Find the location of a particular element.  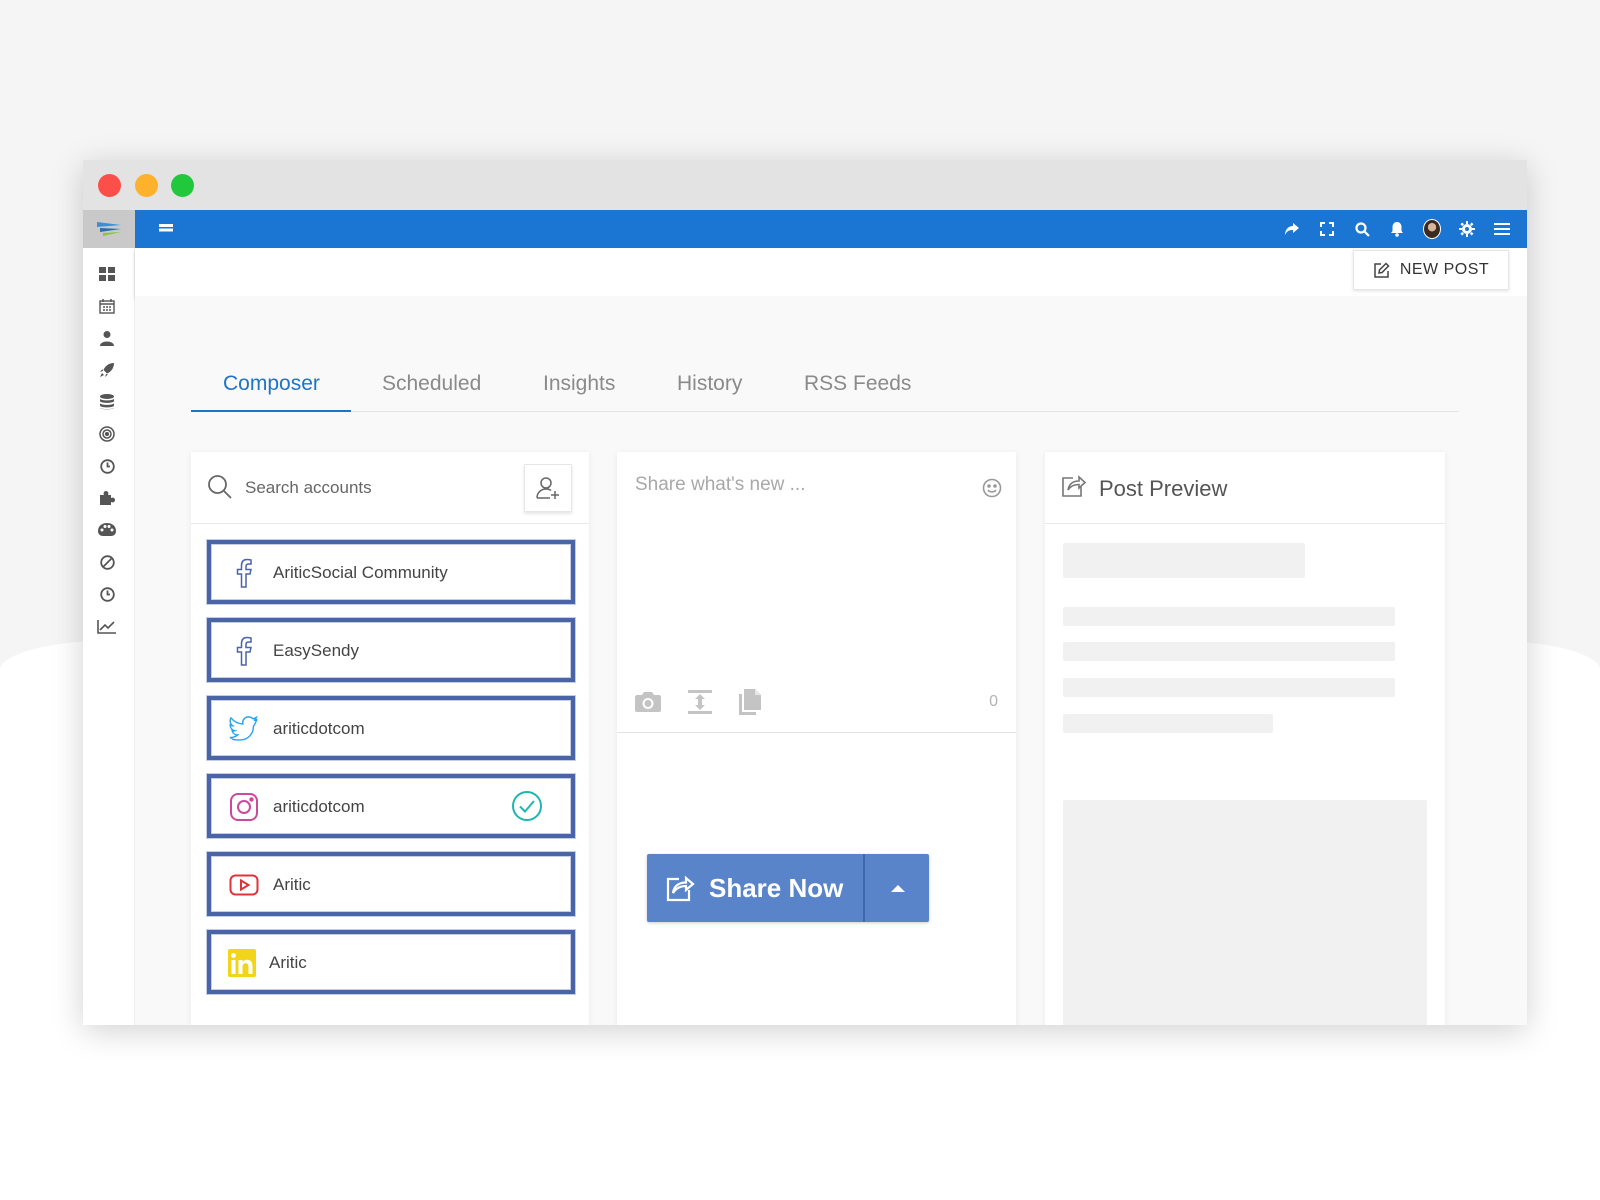

edit-icon is located at coordinates (1382, 269).